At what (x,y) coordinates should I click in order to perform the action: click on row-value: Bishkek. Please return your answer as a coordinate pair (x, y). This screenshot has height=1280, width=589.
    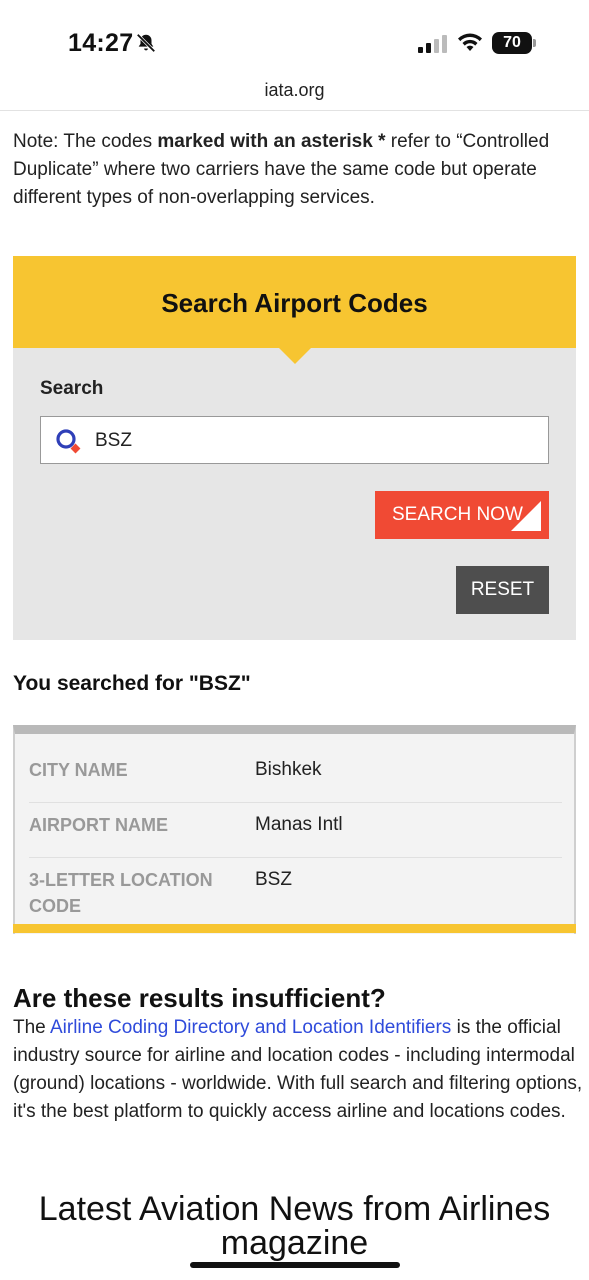
    Looking at the image, I should click on (288, 769).